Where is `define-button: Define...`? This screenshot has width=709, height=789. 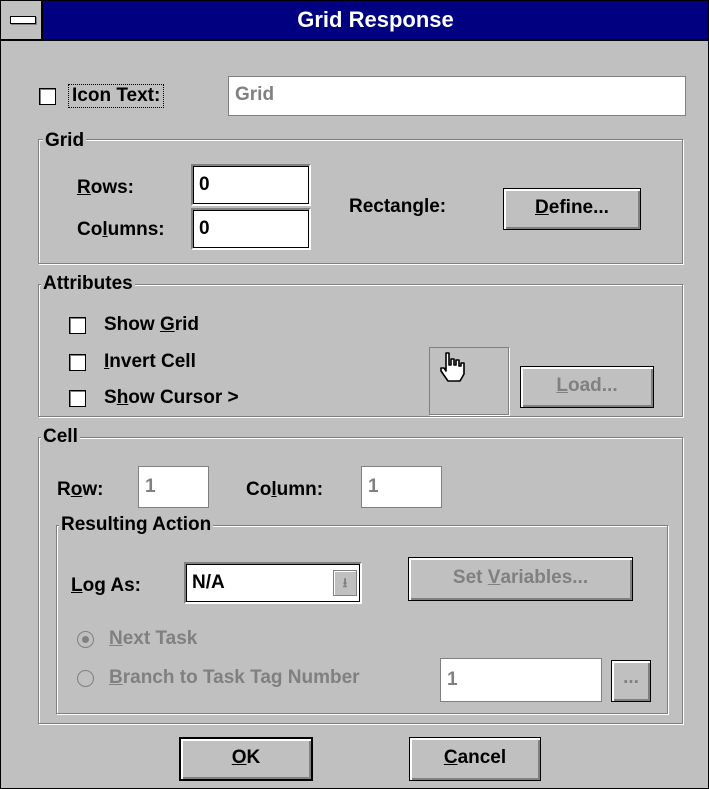
define-button: Define... is located at coordinates (572, 209).